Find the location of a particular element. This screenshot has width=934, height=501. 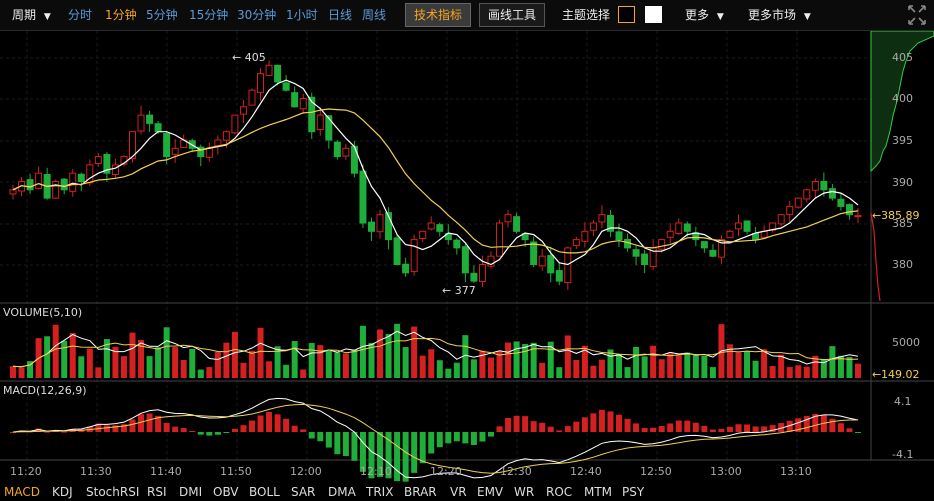

theme-light-swatch is located at coordinates (653, 14).